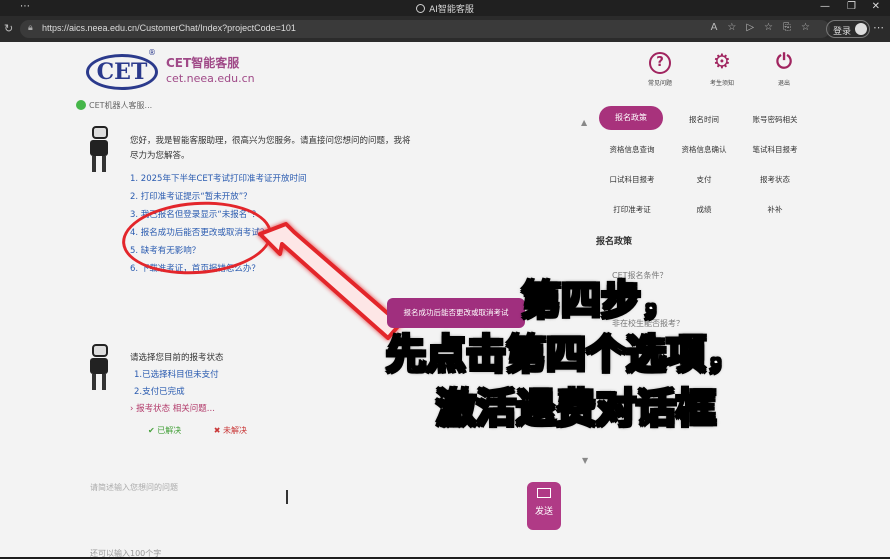 This screenshot has height=559, width=890. What do you see at coordinates (722, 61) in the screenshot?
I see `gear-icon: ⚙` at bounding box center [722, 61].